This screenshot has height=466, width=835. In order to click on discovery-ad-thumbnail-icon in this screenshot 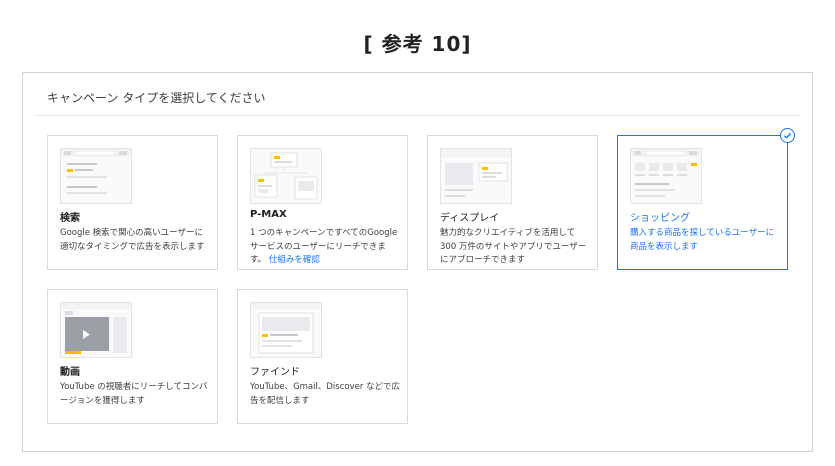, I will do `click(286, 330)`.